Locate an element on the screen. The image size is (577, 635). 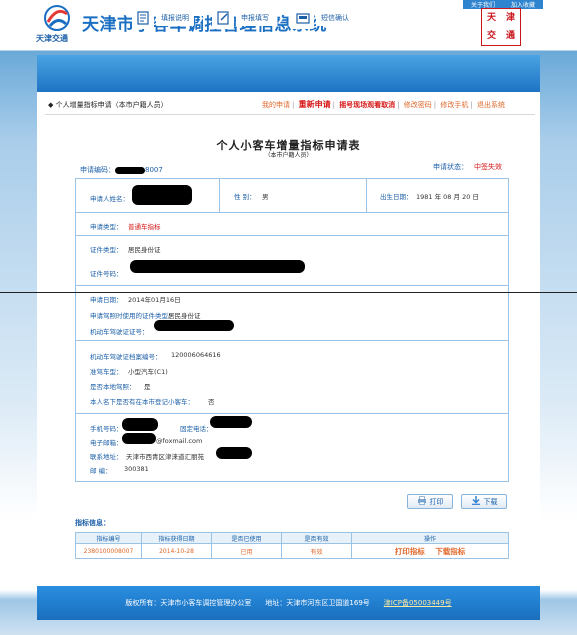
row-actions: 打印指标 下载指标 is located at coordinates (430, 551).